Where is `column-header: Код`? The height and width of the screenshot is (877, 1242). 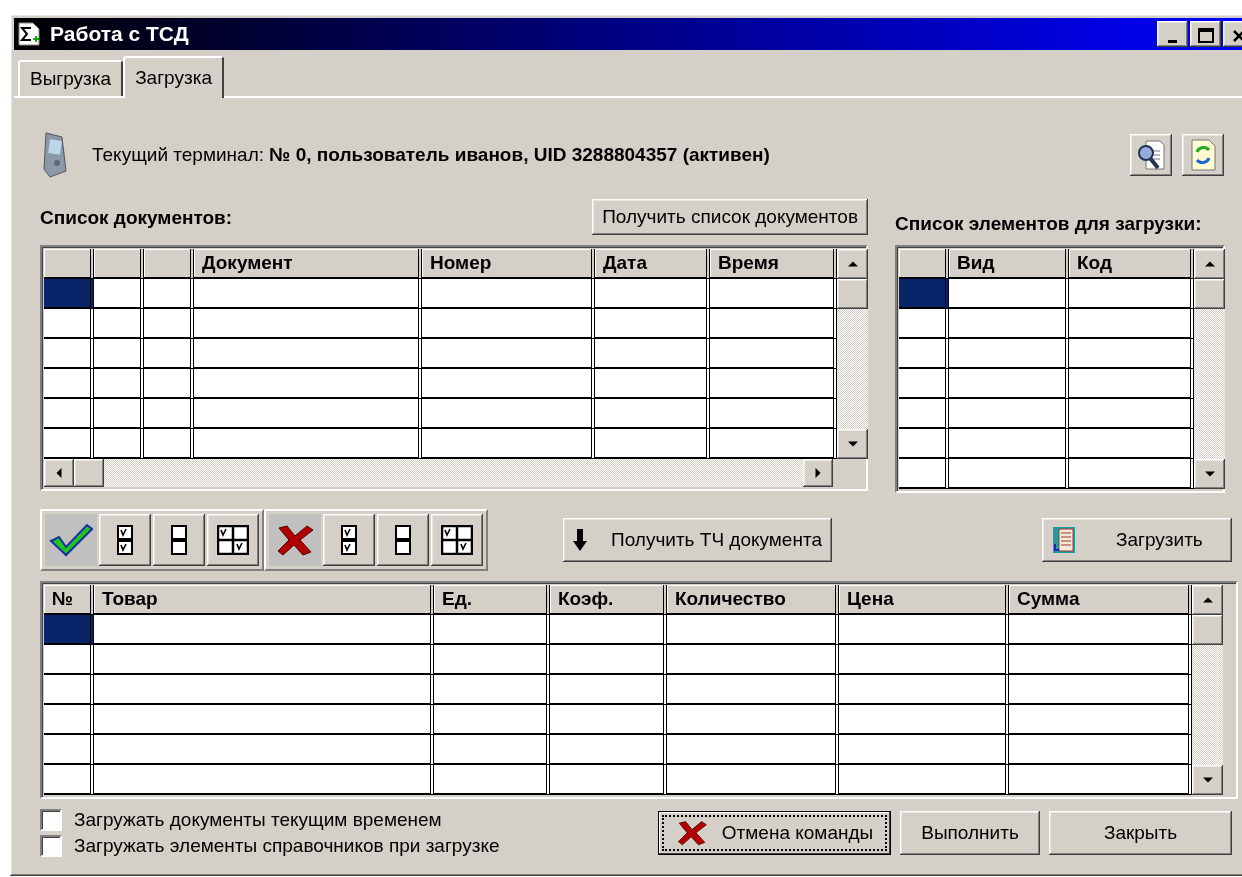 column-header: Код is located at coordinates (1131, 264).